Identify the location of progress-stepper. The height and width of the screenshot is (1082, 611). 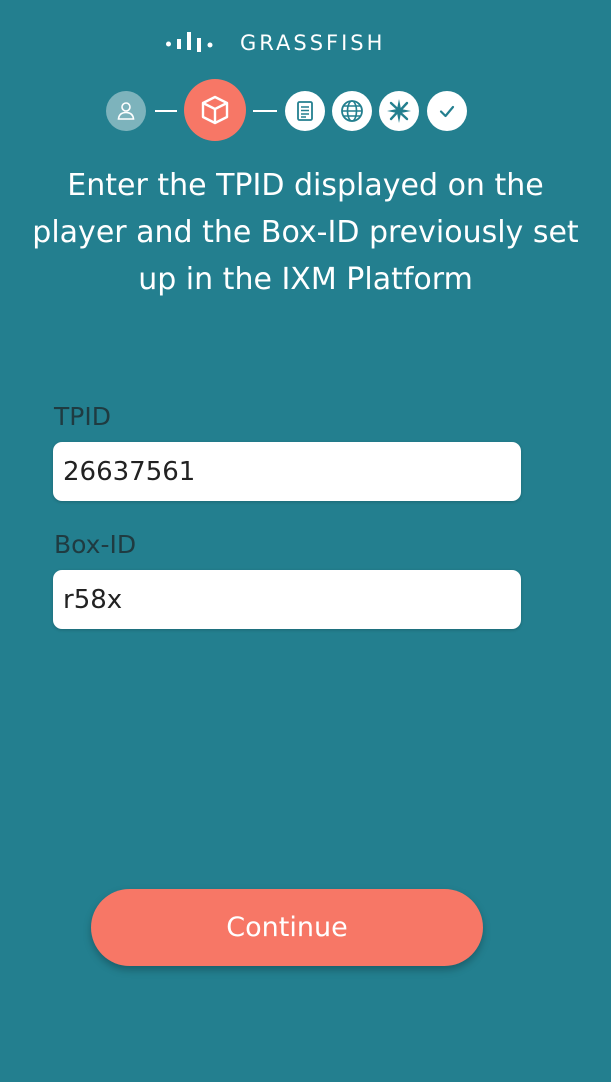
(305, 111).